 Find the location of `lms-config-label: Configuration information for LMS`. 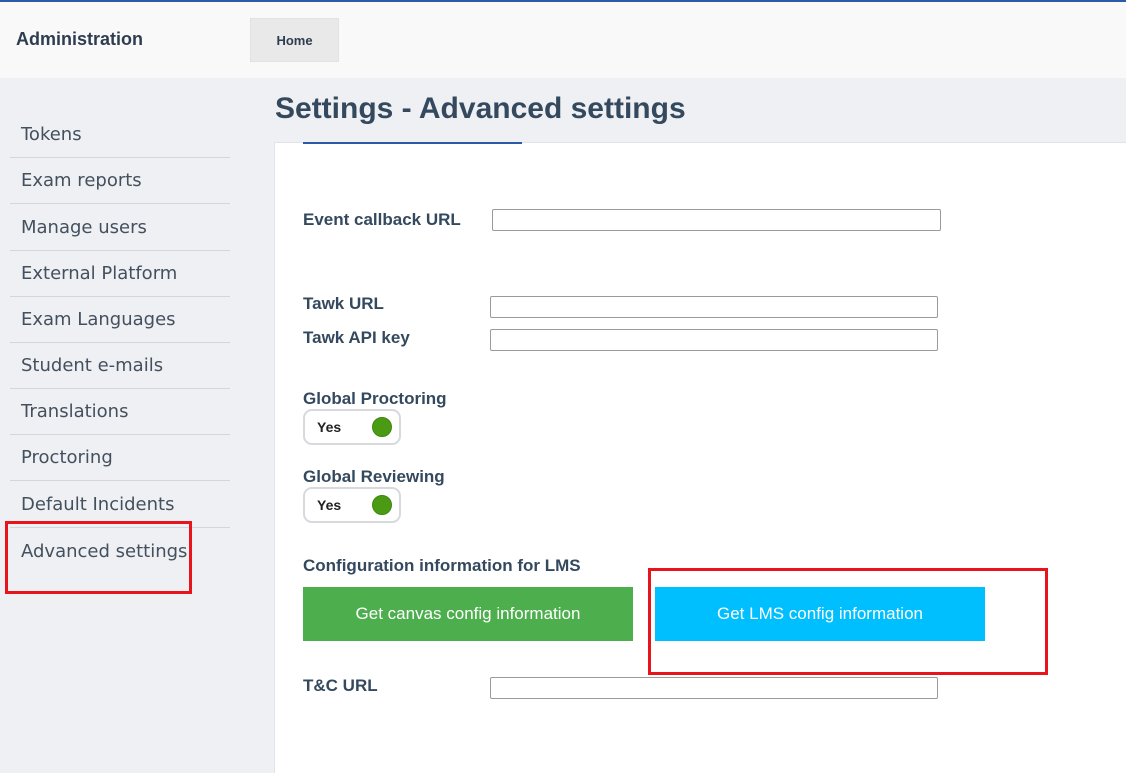

lms-config-label: Configuration information for LMS is located at coordinates (442, 565).